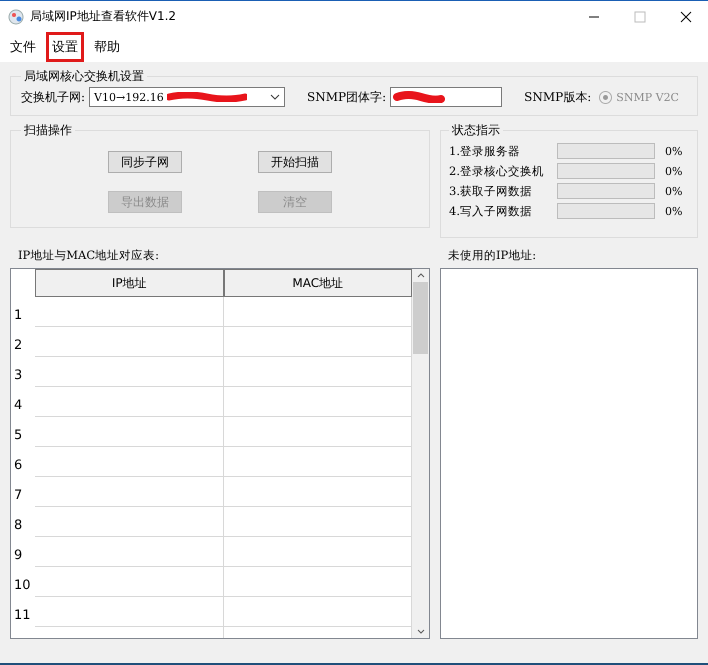 This screenshot has width=708, height=665. What do you see at coordinates (491, 191) in the screenshot?
I see `status-label: 3.获取子网数据` at bounding box center [491, 191].